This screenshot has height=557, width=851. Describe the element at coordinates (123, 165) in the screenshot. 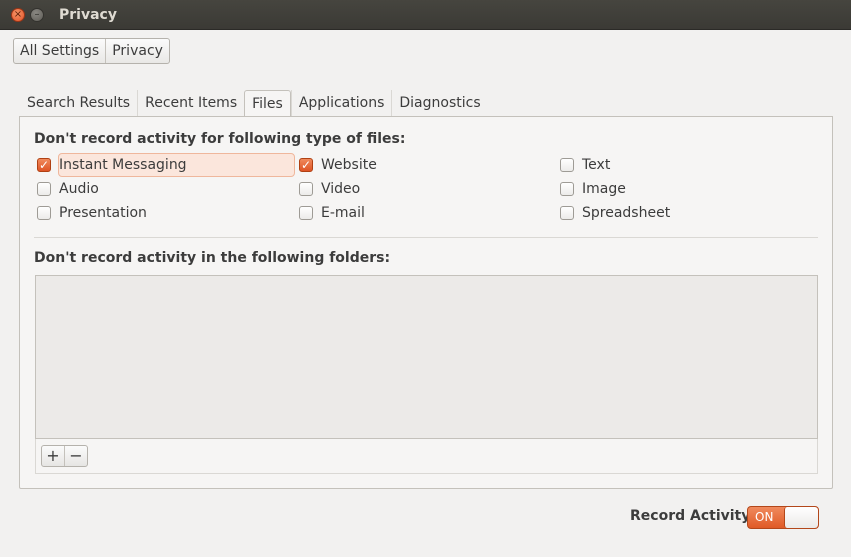

I see `checkbox-label: Instant Messaging` at that location.